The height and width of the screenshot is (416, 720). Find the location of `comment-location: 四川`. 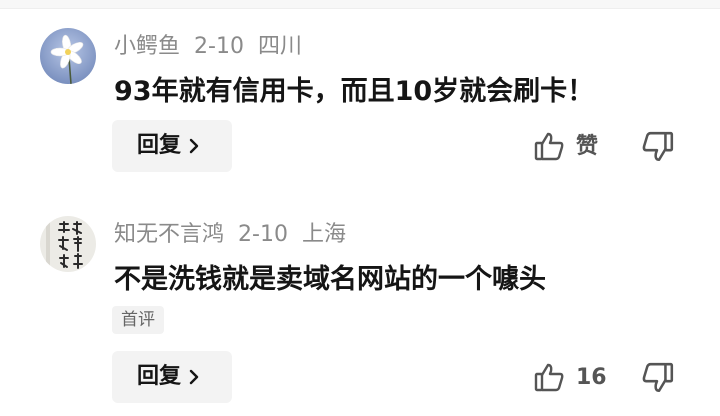

comment-location: 四川 is located at coordinates (279, 46).